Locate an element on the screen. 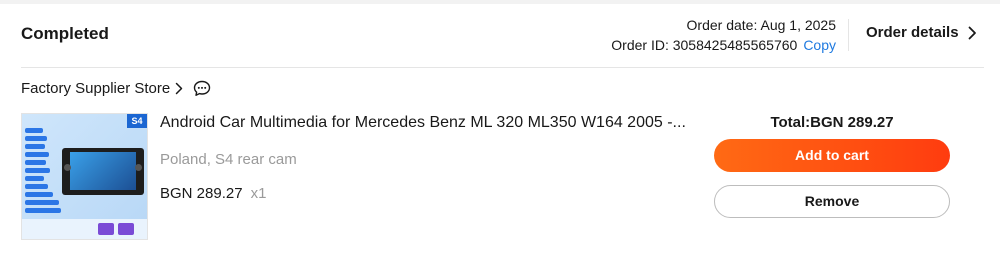 The height and width of the screenshot is (254, 1000). order-id-row: Order ID: 3058425485565760 Copy is located at coordinates (723, 45).